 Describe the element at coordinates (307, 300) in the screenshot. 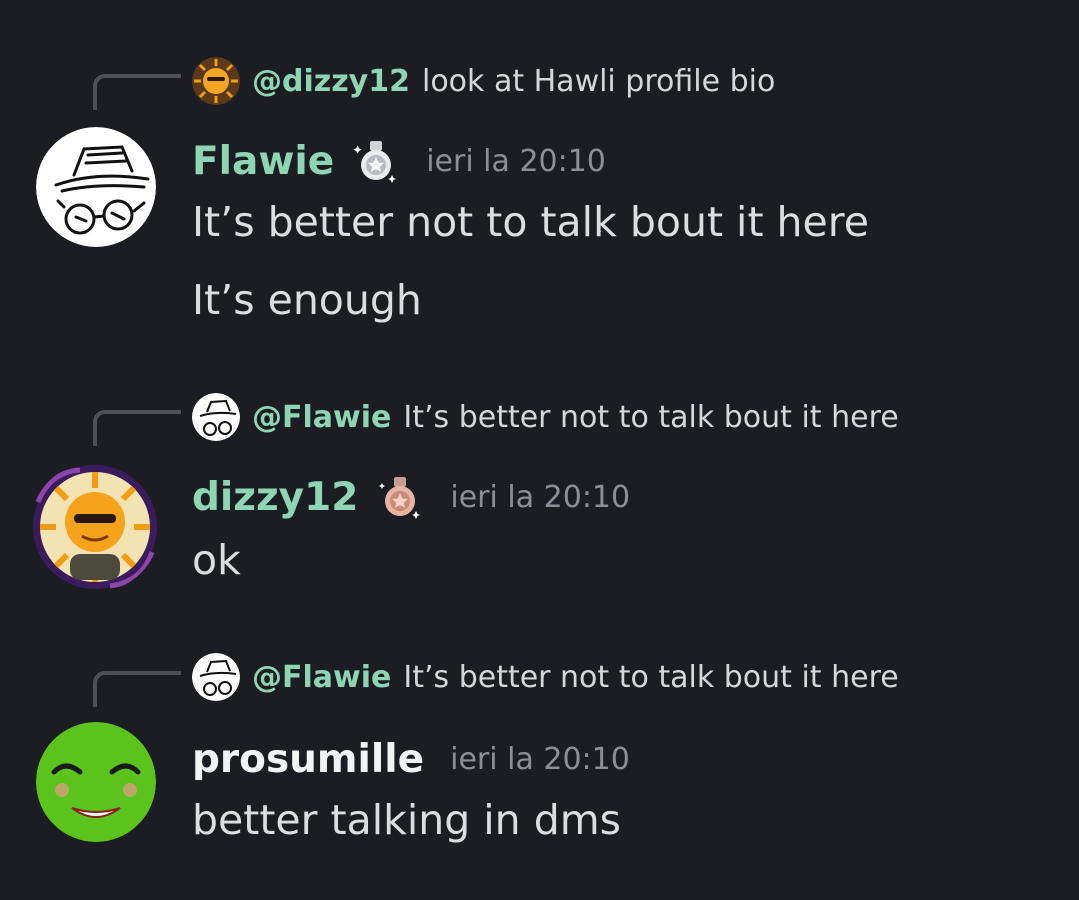

I see `message-line: It’s enough` at that location.